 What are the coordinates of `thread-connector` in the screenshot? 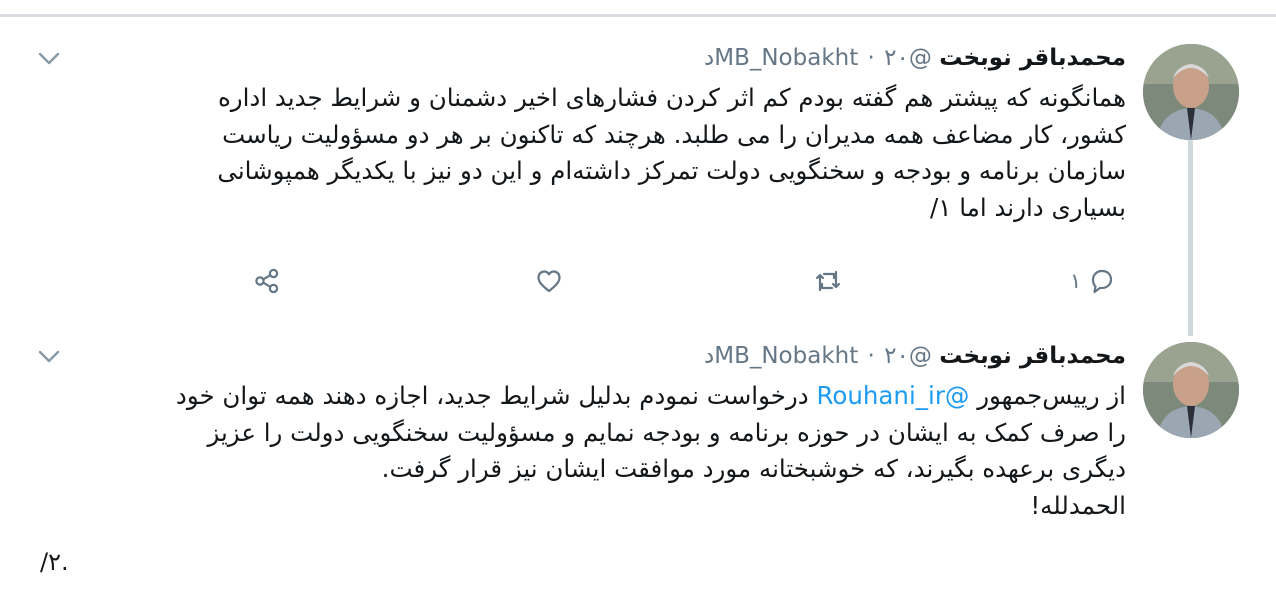 It's located at (1190, 238).